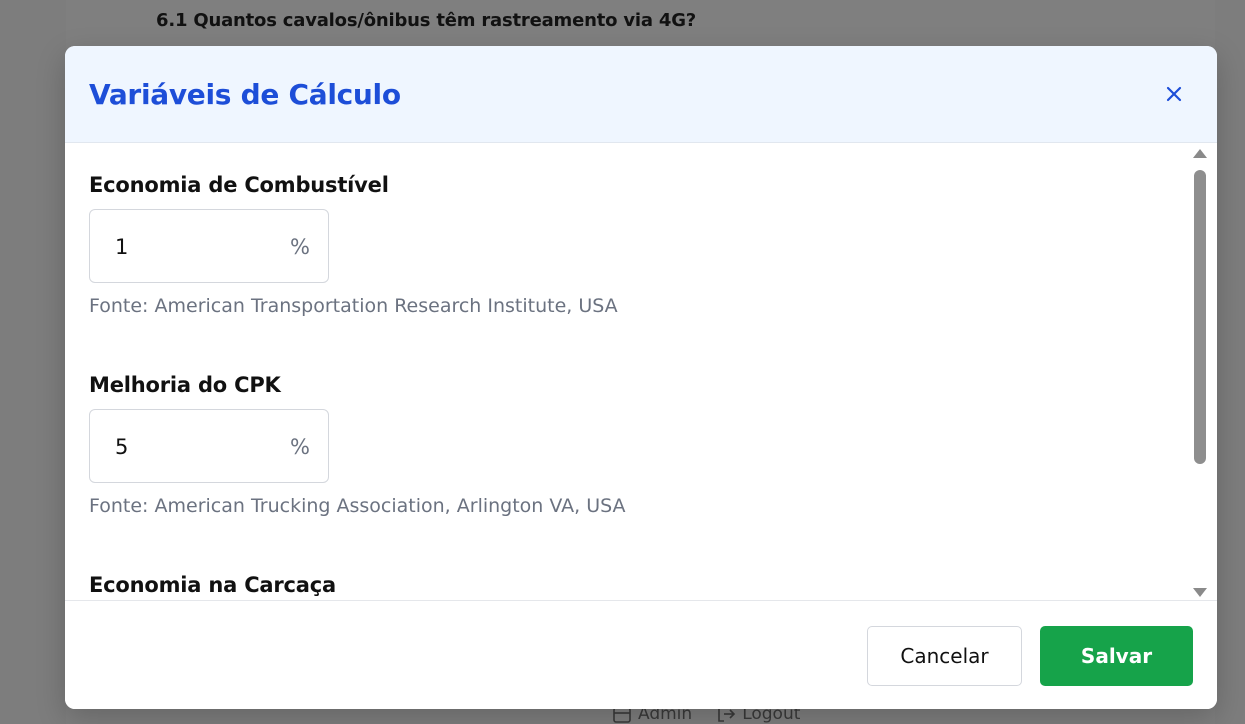  What do you see at coordinates (185, 385) in the screenshot?
I see `field-label: Melhoria do CPK` at bounding box center [185, 385].